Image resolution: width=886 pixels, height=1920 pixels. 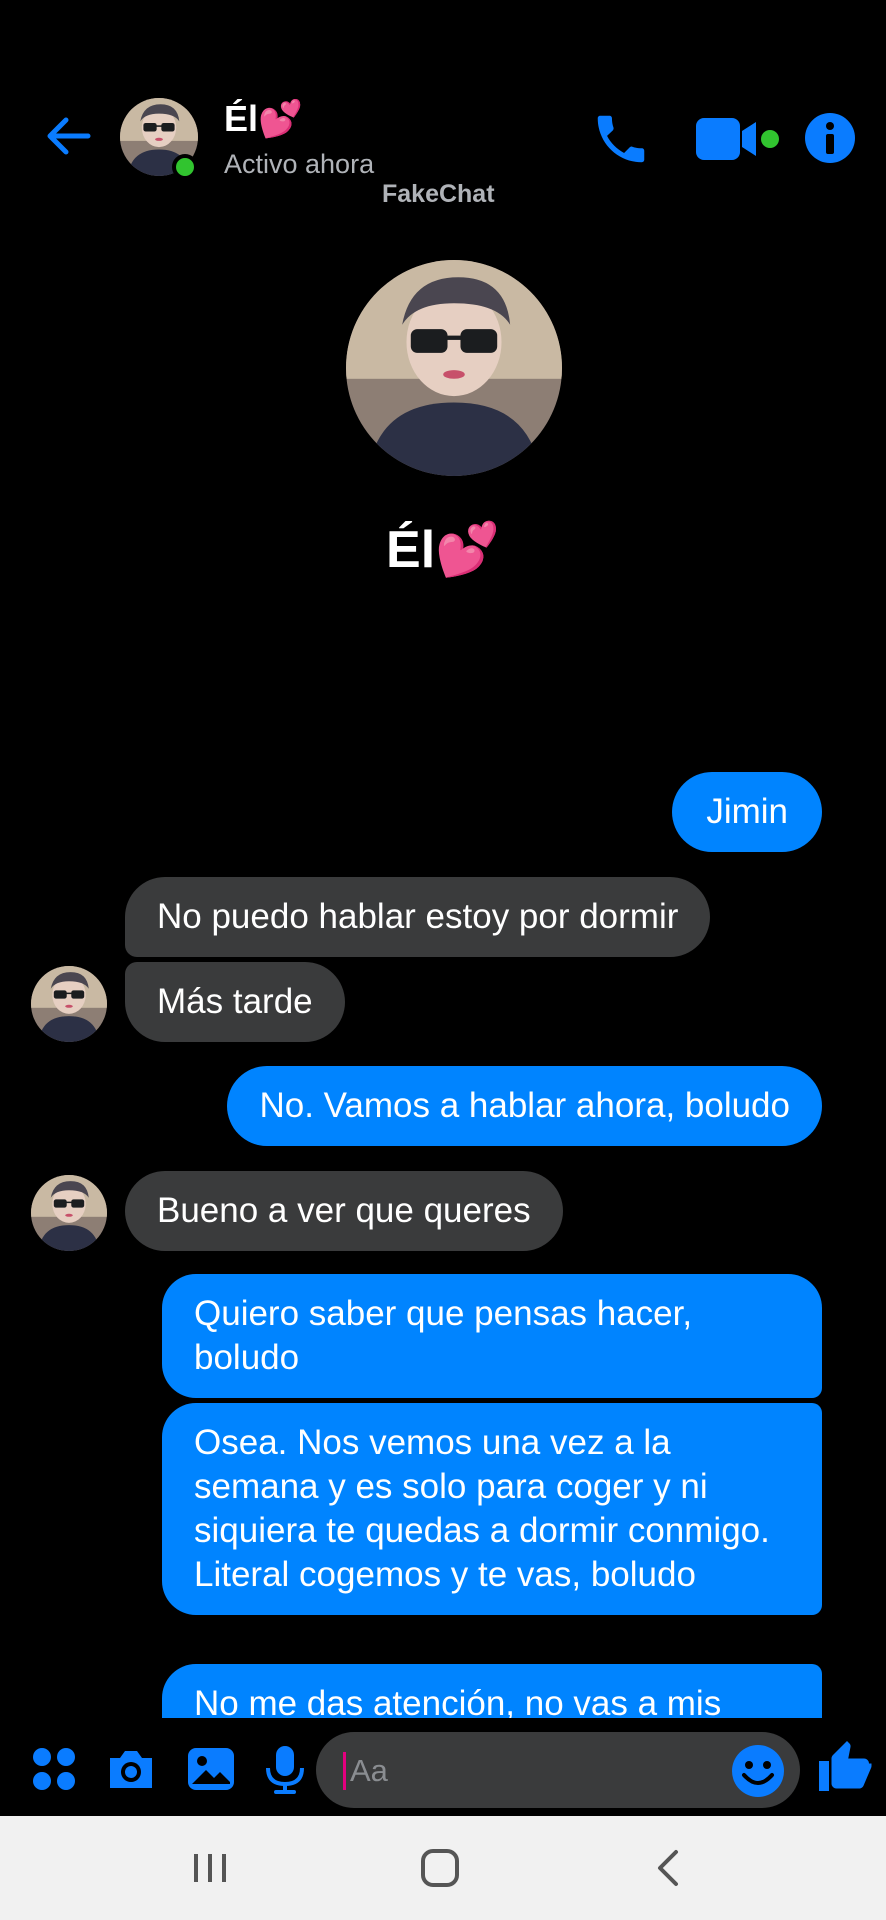 I want to click on profile-avatar, so click(x=454, y=368).